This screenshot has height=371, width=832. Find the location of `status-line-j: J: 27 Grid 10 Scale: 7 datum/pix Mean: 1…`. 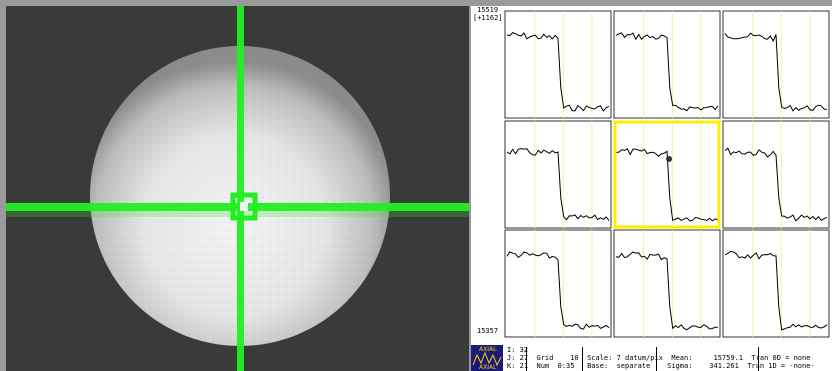

status-line-j: J: 27 Grid 10 Scale: 7 datum/pix Mean: 1… is located at coordinates (659, 358).